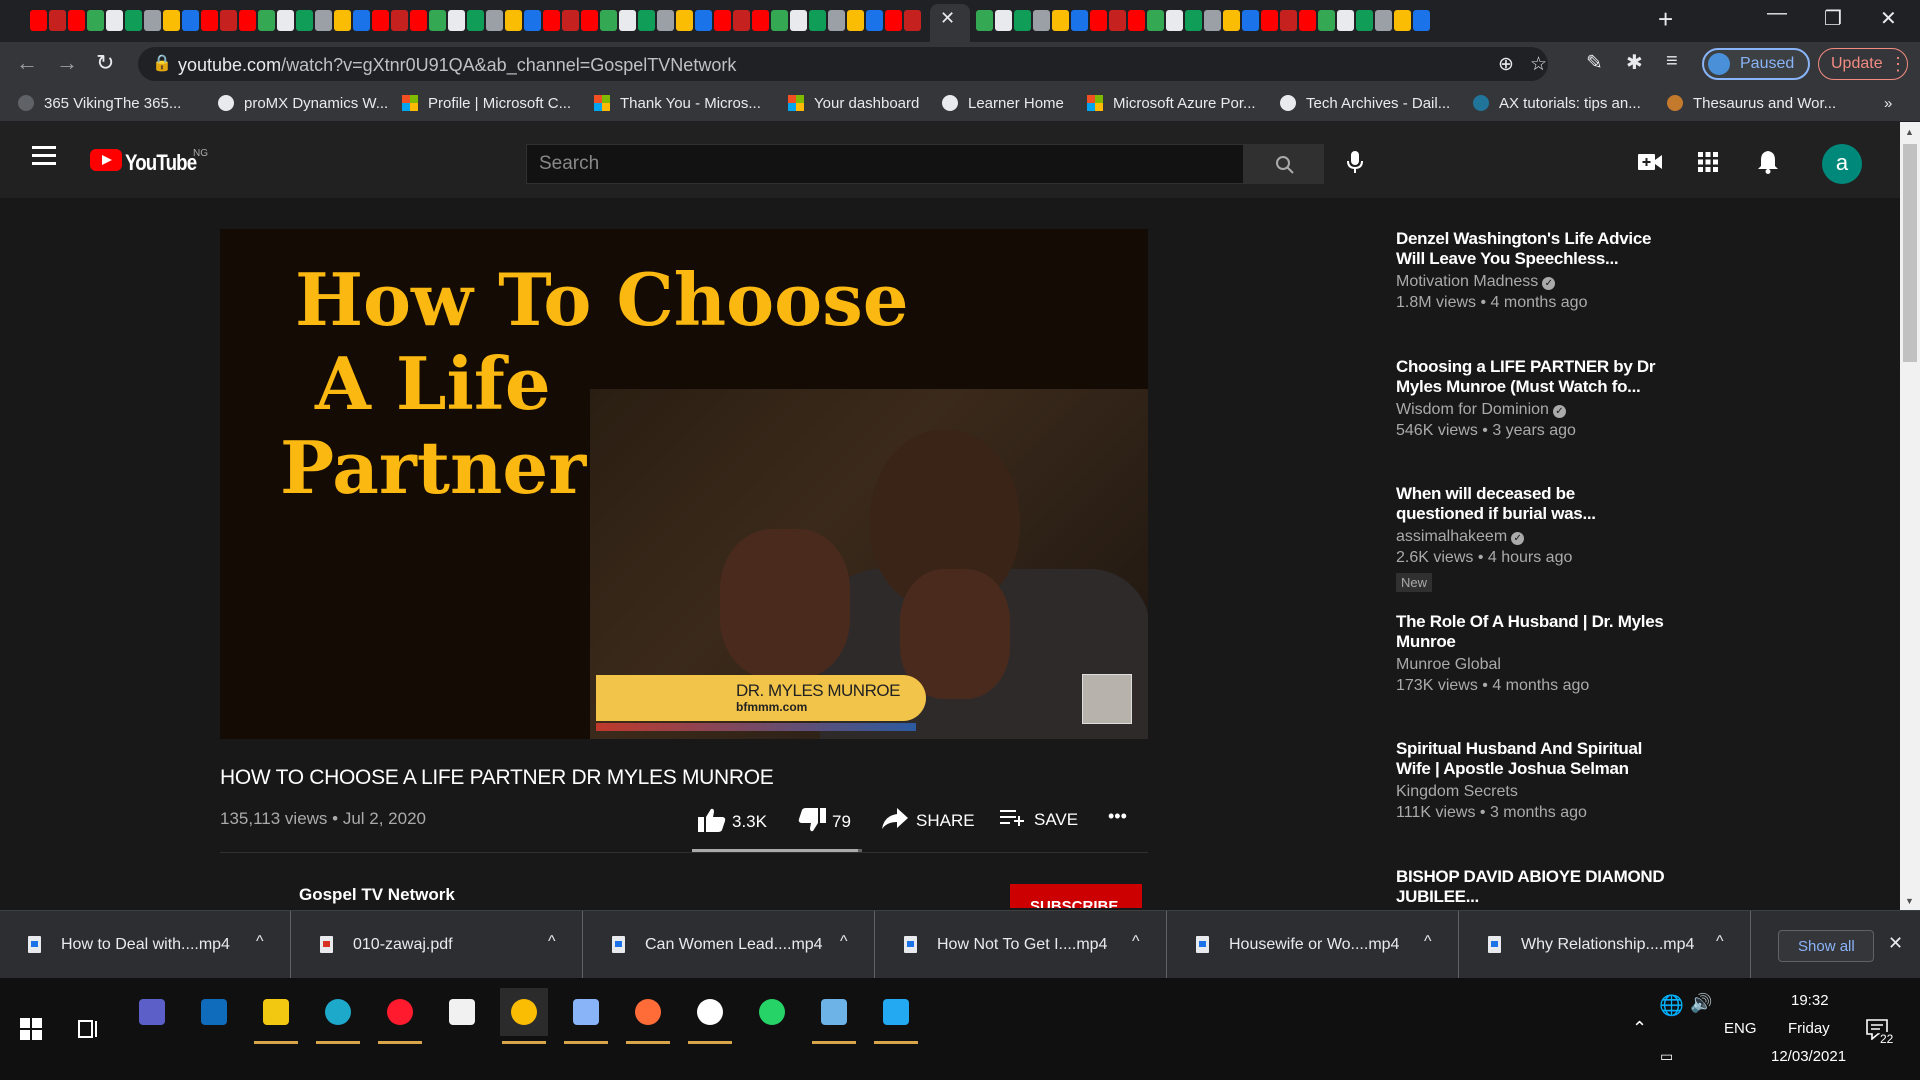 This screenshot has height=1080, width=1920. Describe the element at coordinates (1650, 162) in the screenshot. I see `create-video-icon` at that location.